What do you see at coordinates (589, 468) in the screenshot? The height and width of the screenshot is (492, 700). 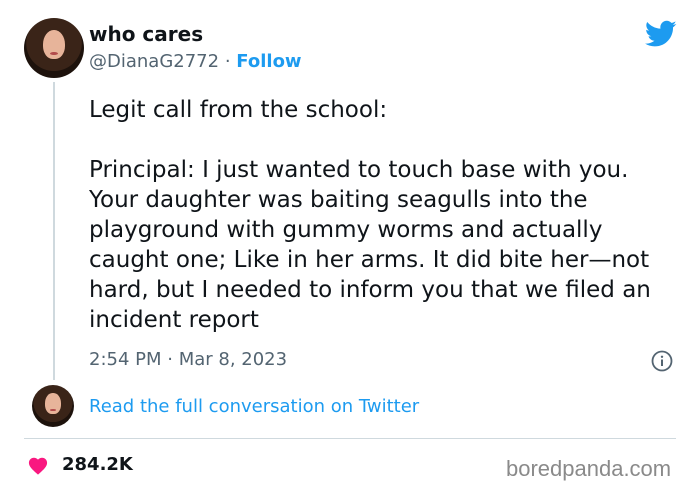 I see `watermark: boredpanda.com` at bounding box center [589, 468].